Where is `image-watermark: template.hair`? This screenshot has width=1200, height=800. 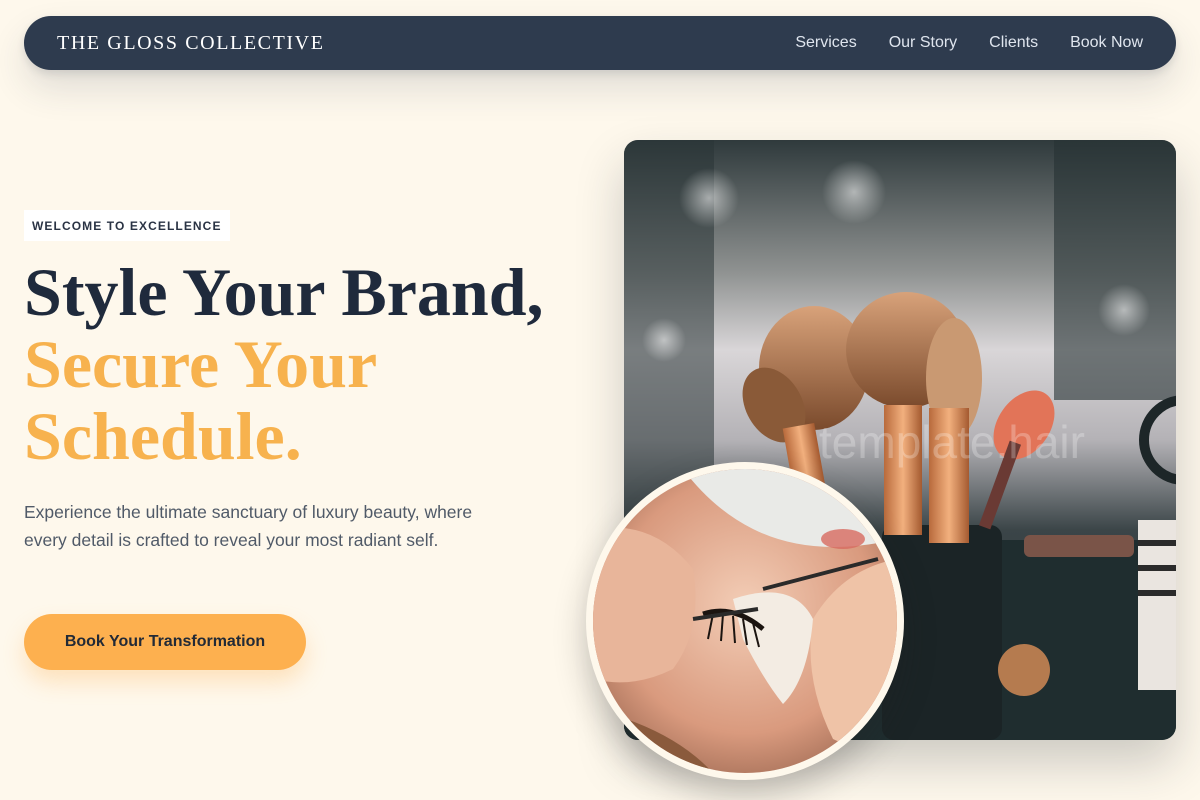 image-watermark: template.hair is located at coordinates (952, 442).